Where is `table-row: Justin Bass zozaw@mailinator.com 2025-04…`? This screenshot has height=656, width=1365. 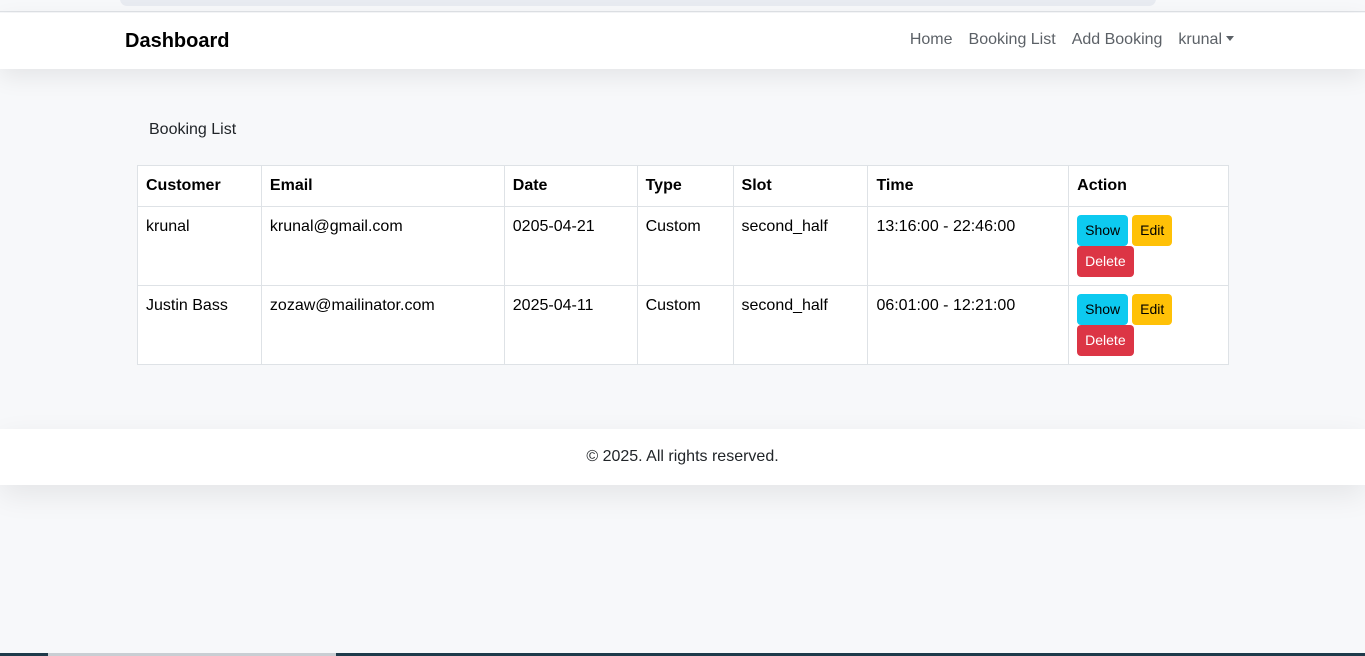
table-row: Justin Bass zozaw@mailinator.com 2025-04… is located at coordinates (683, 325).